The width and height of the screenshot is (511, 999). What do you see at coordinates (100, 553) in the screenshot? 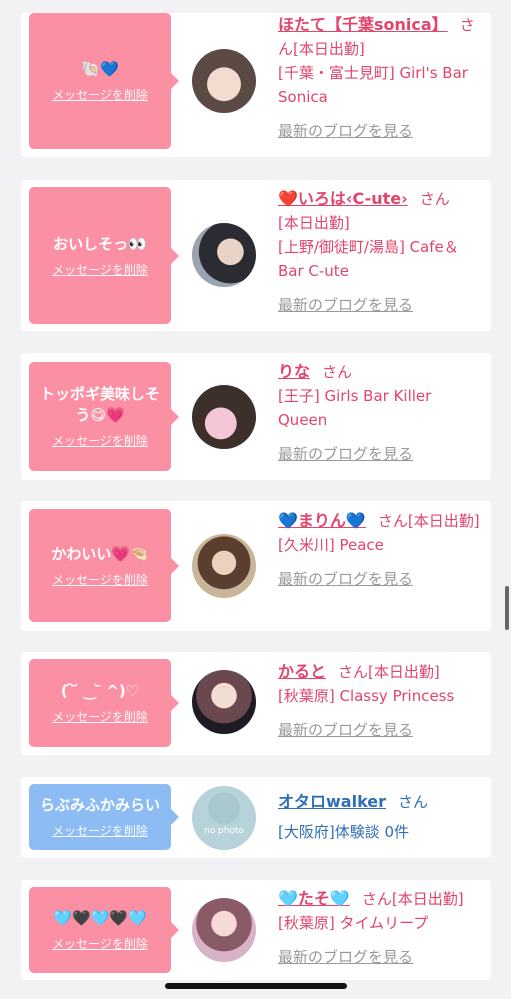
I see `message-text: かわいい💗🤏🏻` at bounding box center [100, 553].